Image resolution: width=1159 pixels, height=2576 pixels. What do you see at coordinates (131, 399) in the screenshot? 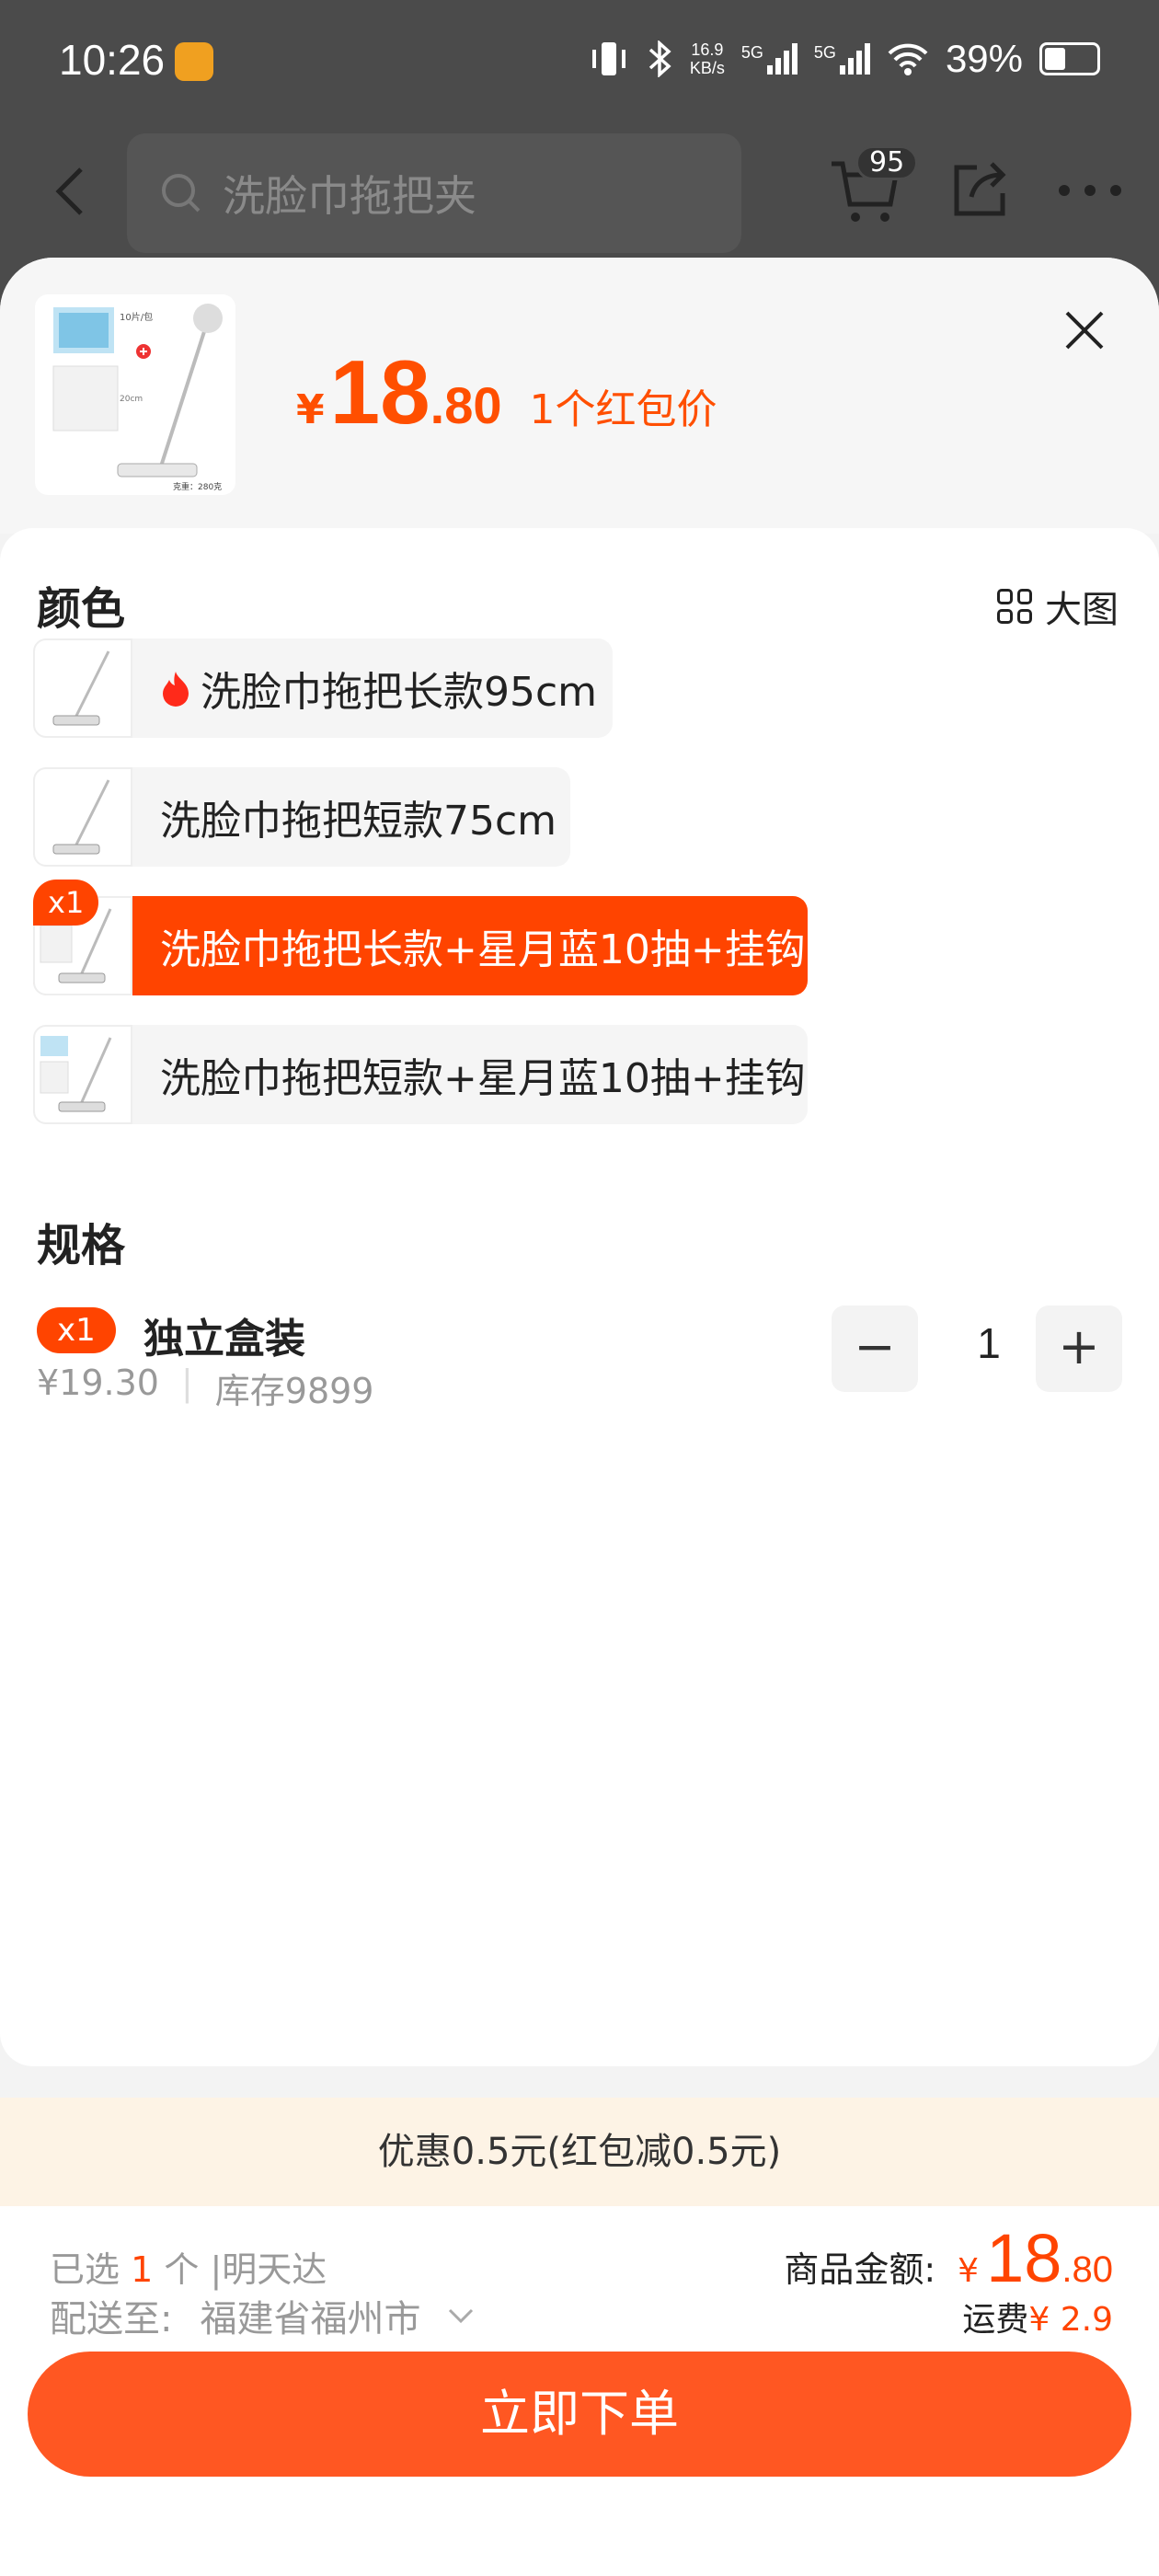
I see `thumb-caption-size: 20cm` at bounding box center [131, 399].